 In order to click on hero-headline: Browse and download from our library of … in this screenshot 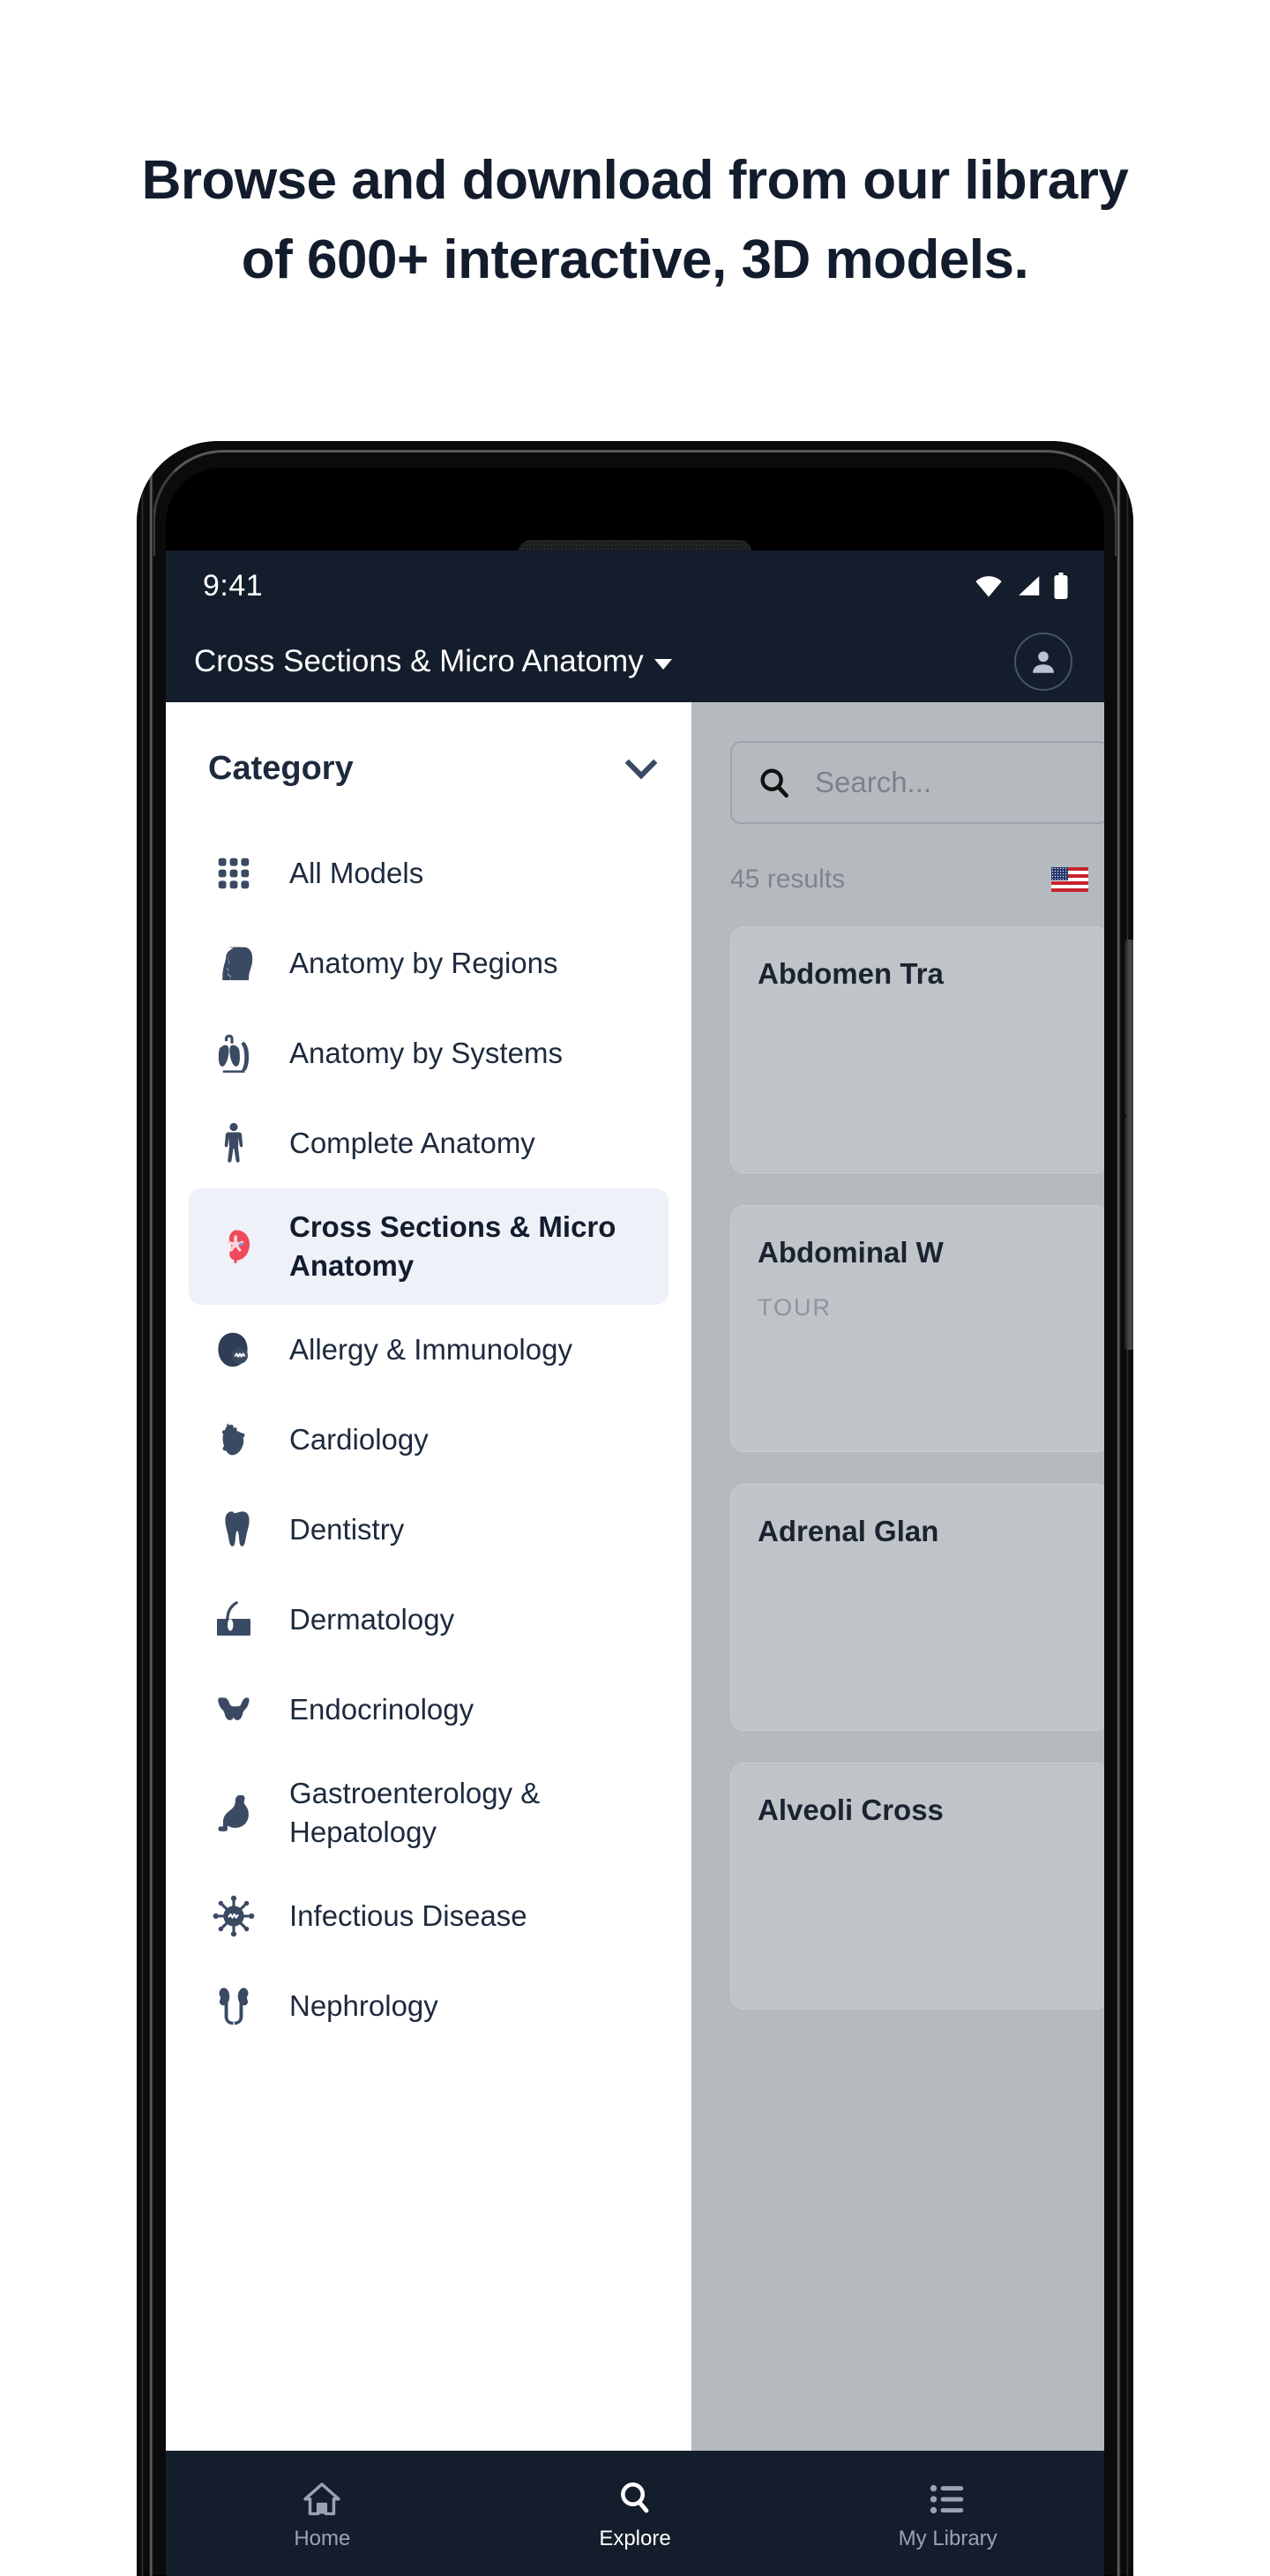, I will do `click(635, 150)`.